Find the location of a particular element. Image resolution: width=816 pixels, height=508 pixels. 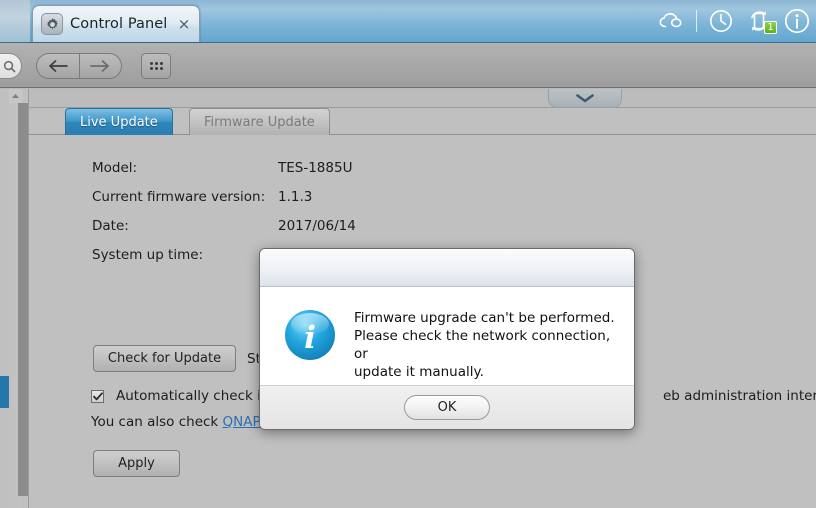

dialog-footer: OK is located at coordinates (447, 407).